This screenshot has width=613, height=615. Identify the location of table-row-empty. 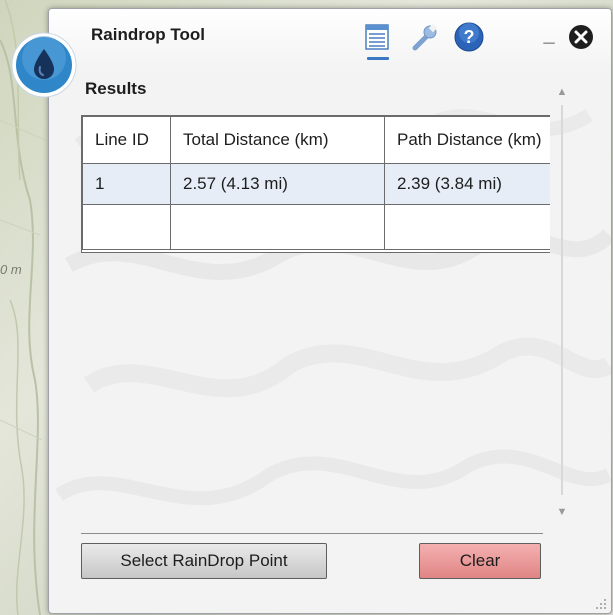
(316, 227).